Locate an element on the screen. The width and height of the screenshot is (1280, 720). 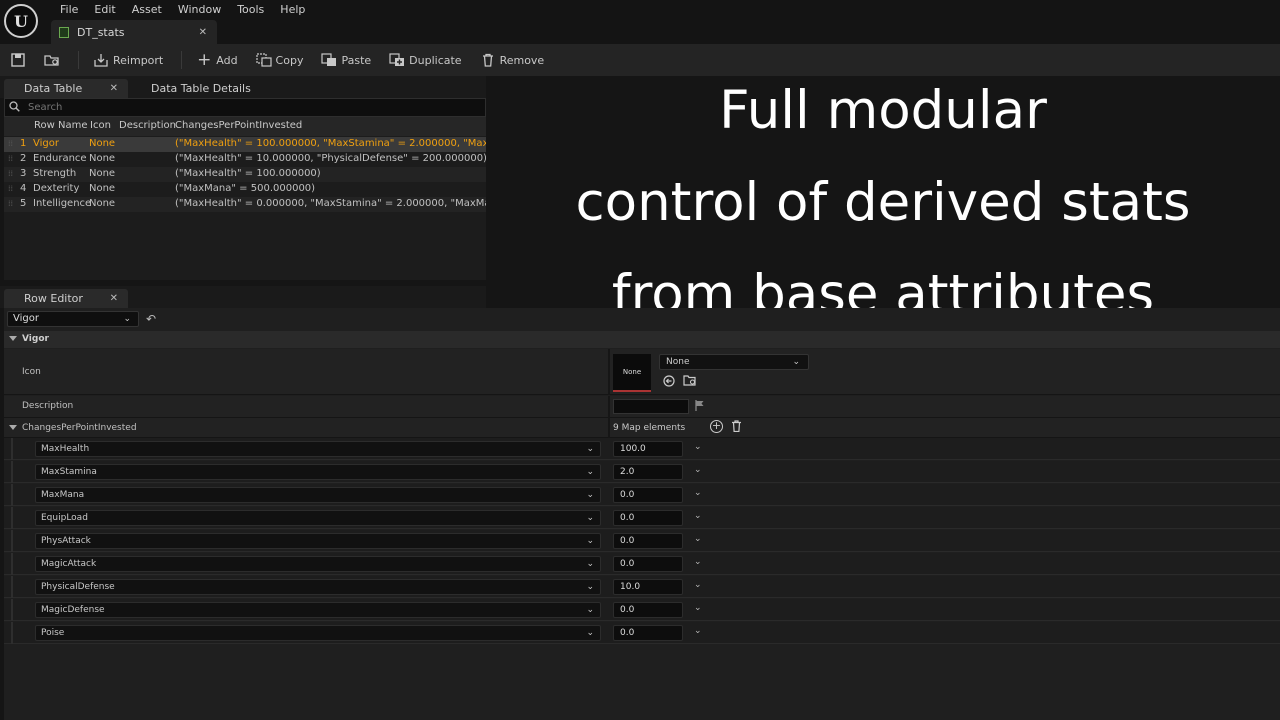
row-select-dropdown: Vigor ⌄ is located at coordinates (73, 319).